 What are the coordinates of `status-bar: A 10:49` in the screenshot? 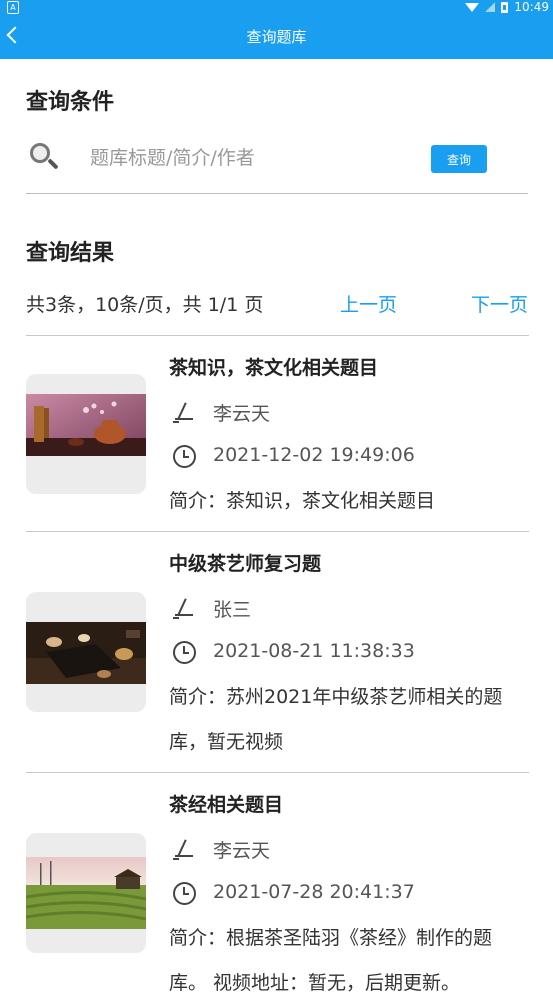 It's located at (276, 7).